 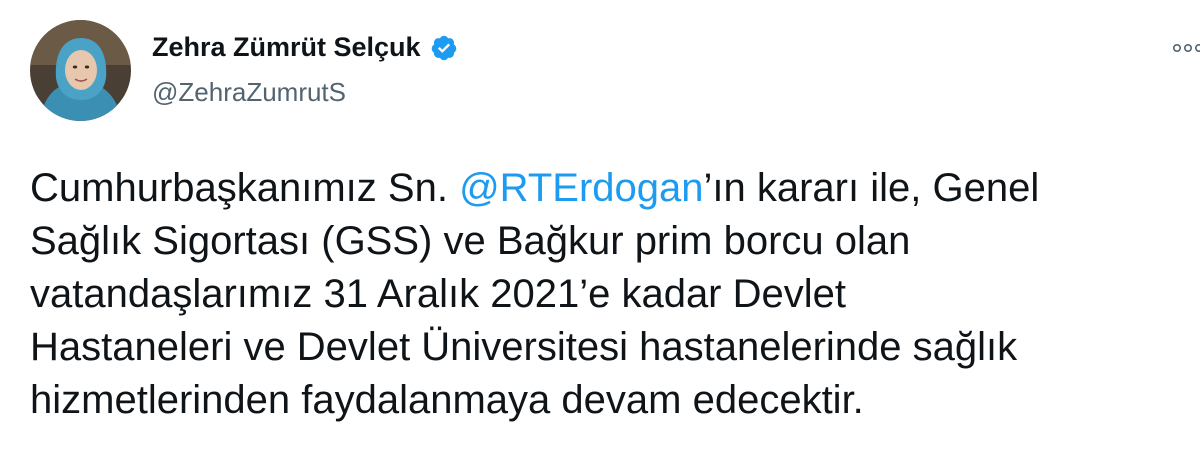 I want to click on tweet-text-segment: ’ın kararı ile, Genel, so click(x=871, y=188).